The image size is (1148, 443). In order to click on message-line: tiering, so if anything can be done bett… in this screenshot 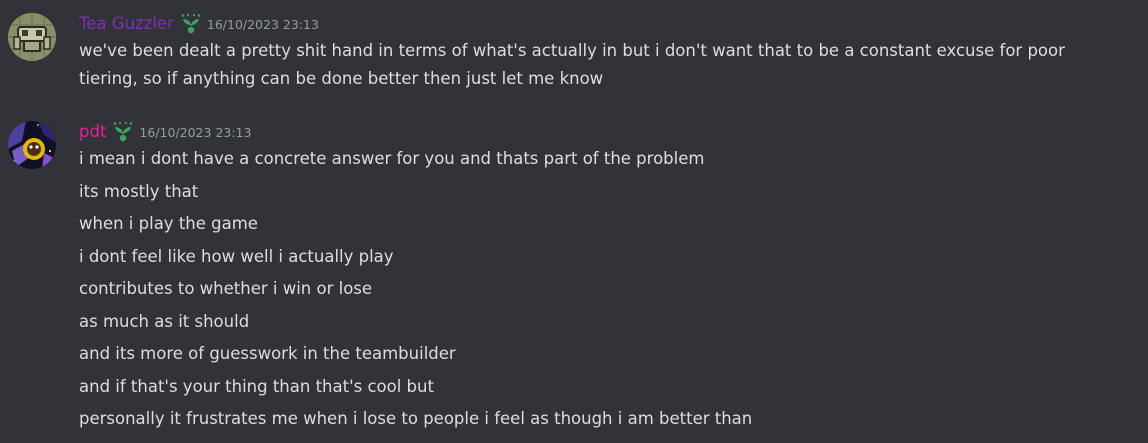, I will do `click(341, 78)`.